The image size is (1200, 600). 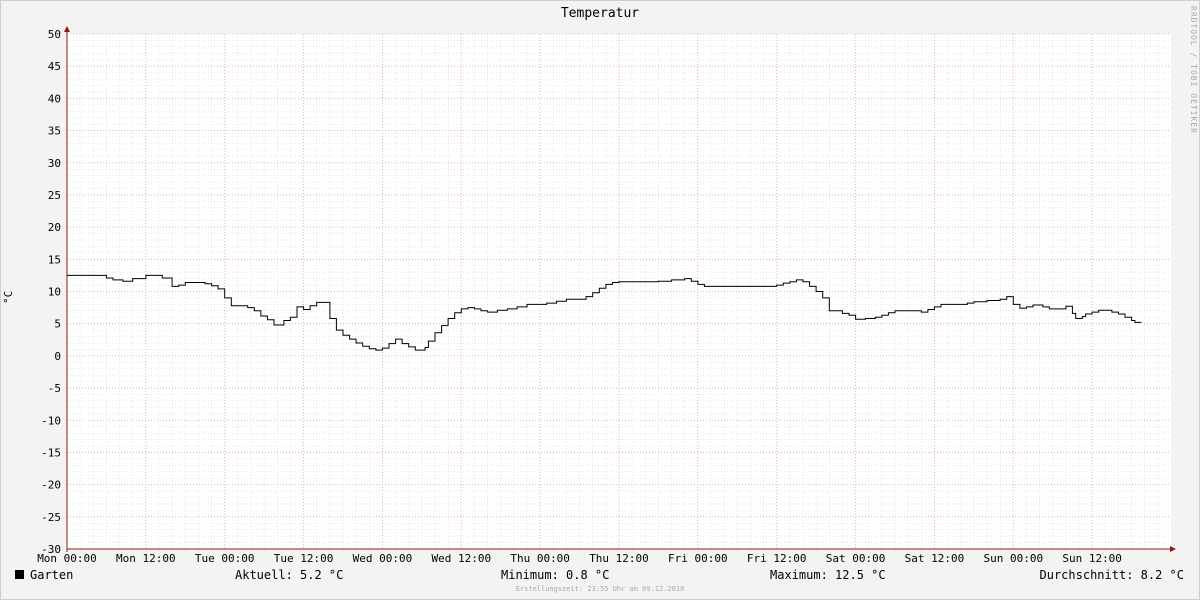 I want to click on y-tick-label: 40, so click(x=54, y=98).